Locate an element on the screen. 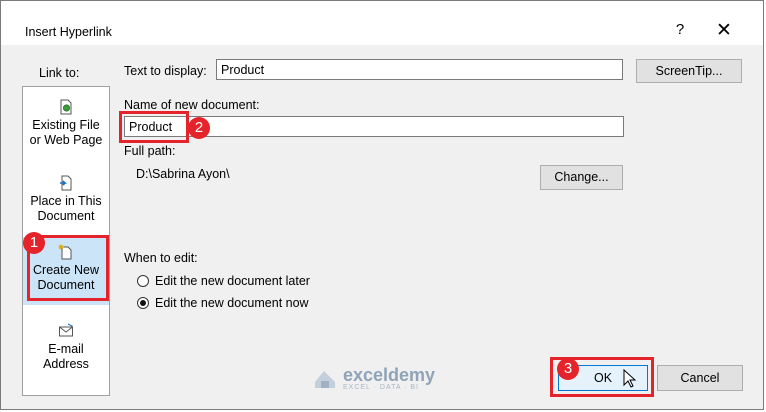  nav-email-address: E-mail Address is located at coordinates (66, 352).